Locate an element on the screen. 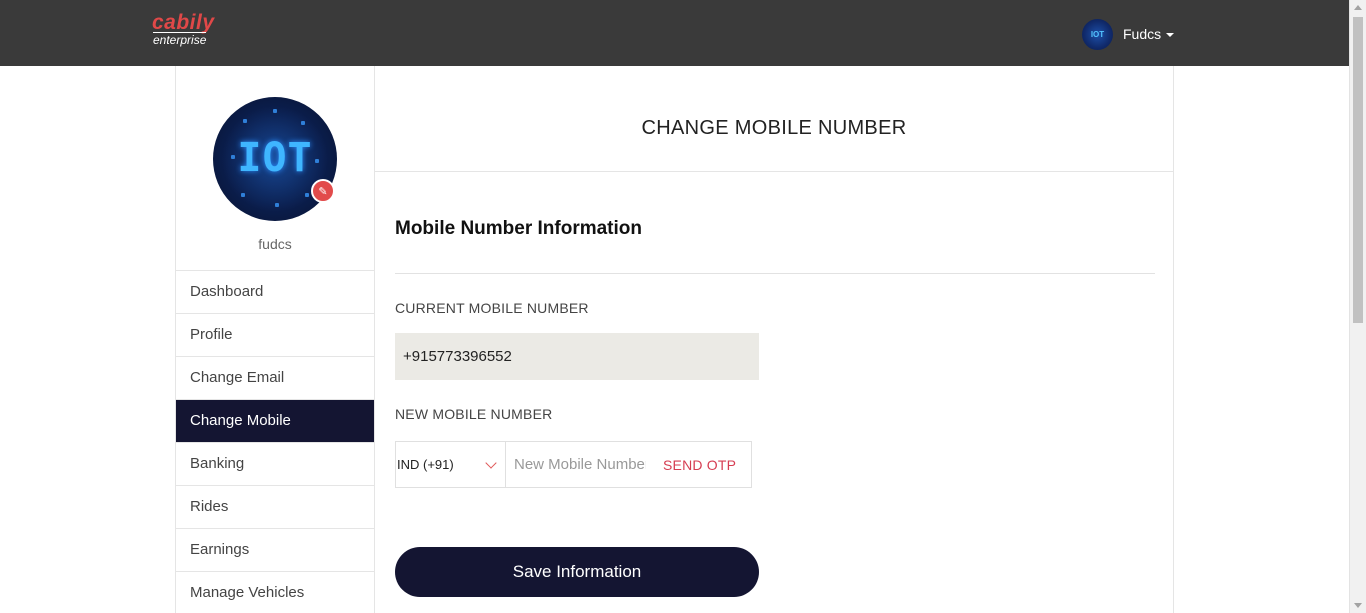 This screenshot has width=1366, height=613. send-otp-button: SEND OTP is located at coordinates (691, 464).